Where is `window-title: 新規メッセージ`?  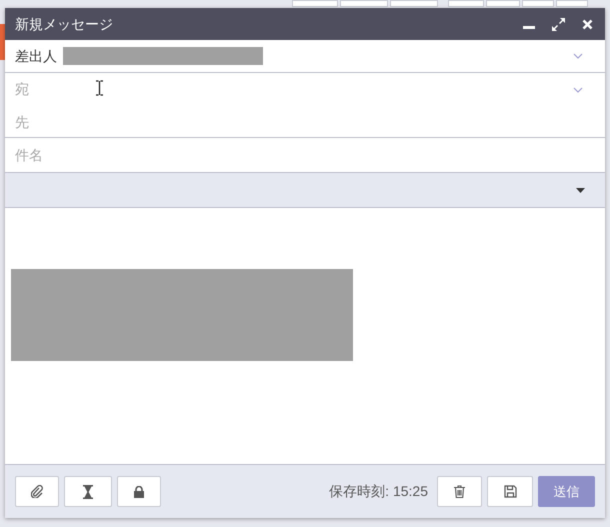 window-title: 新規メッセージ is located at coordinates (64, 24).